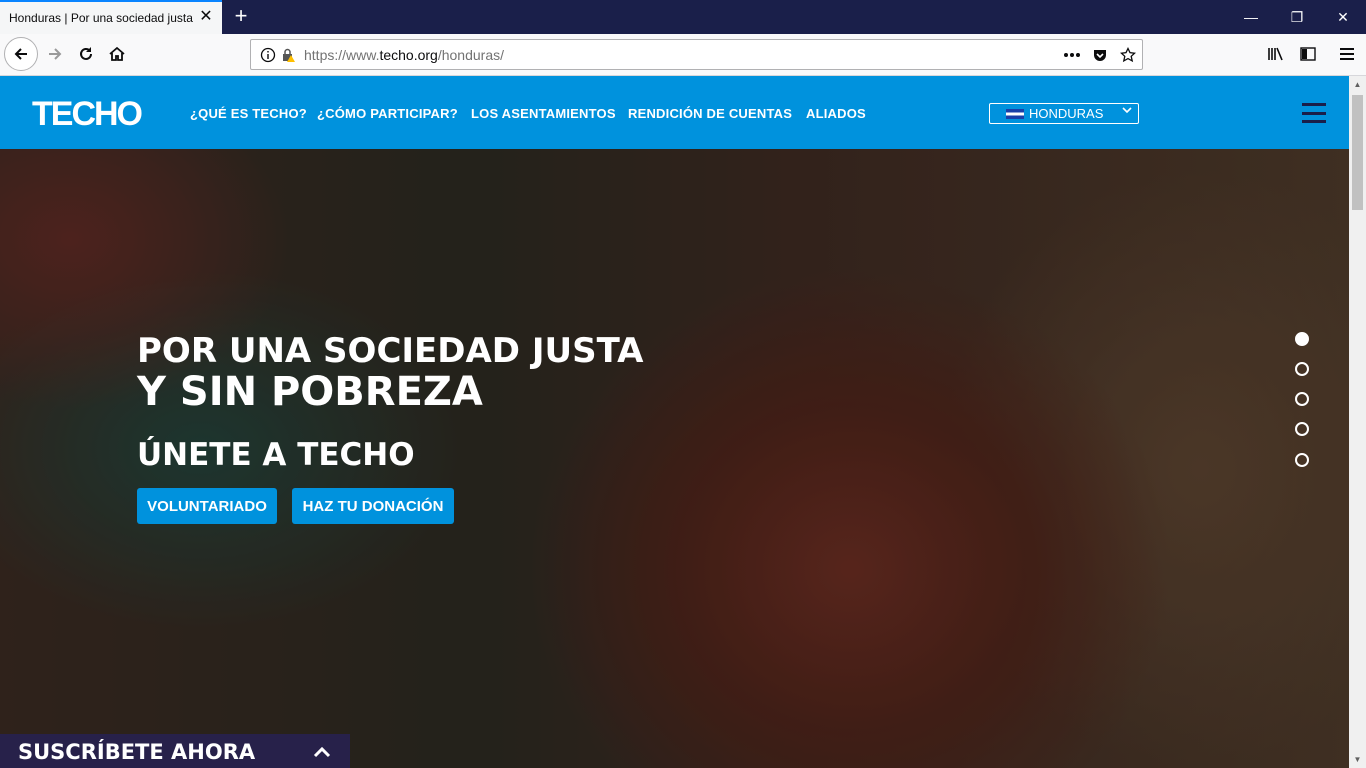  I want to click on chevron-down-icon, so click(1127, 111).